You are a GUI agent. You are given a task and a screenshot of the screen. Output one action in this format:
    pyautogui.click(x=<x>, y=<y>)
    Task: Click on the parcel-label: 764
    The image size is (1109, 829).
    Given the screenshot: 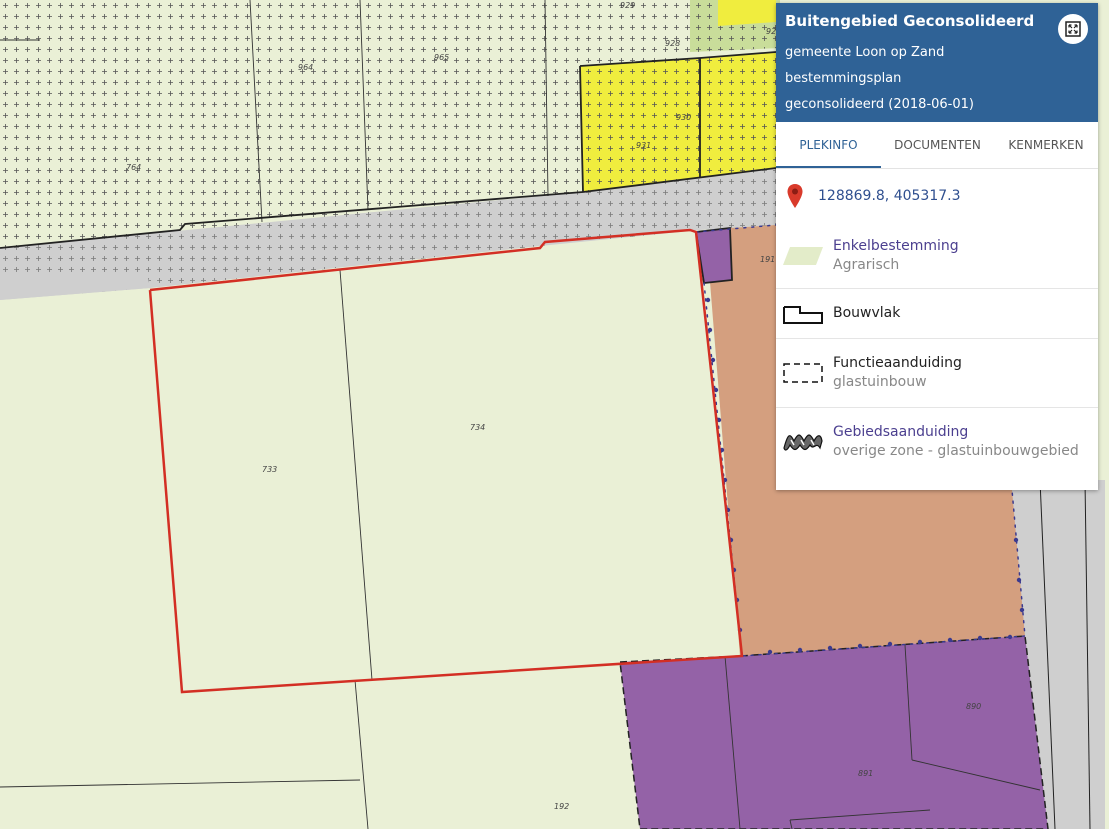 What is the action you would take?
    pyautogui.click(x=133, y=167)
    